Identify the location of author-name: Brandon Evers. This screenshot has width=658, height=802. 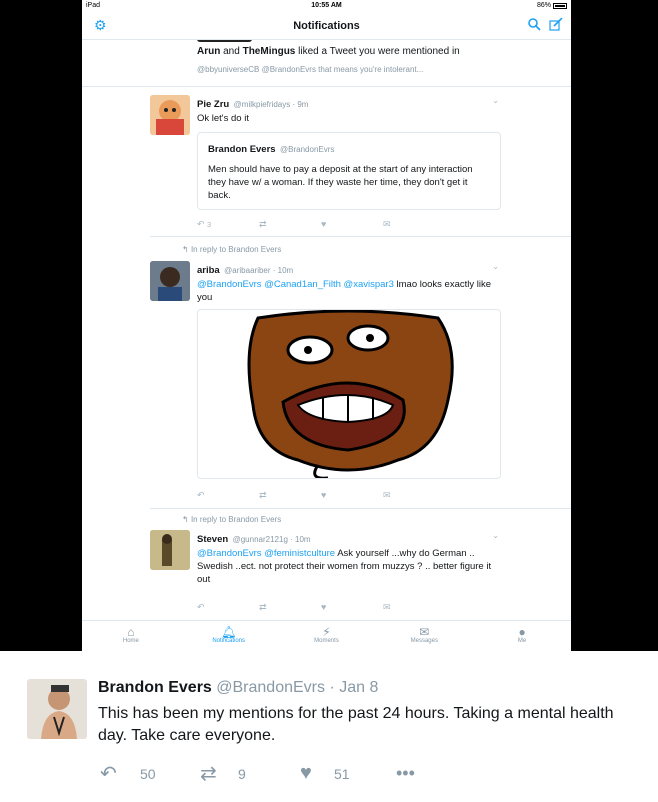
(155, 687).